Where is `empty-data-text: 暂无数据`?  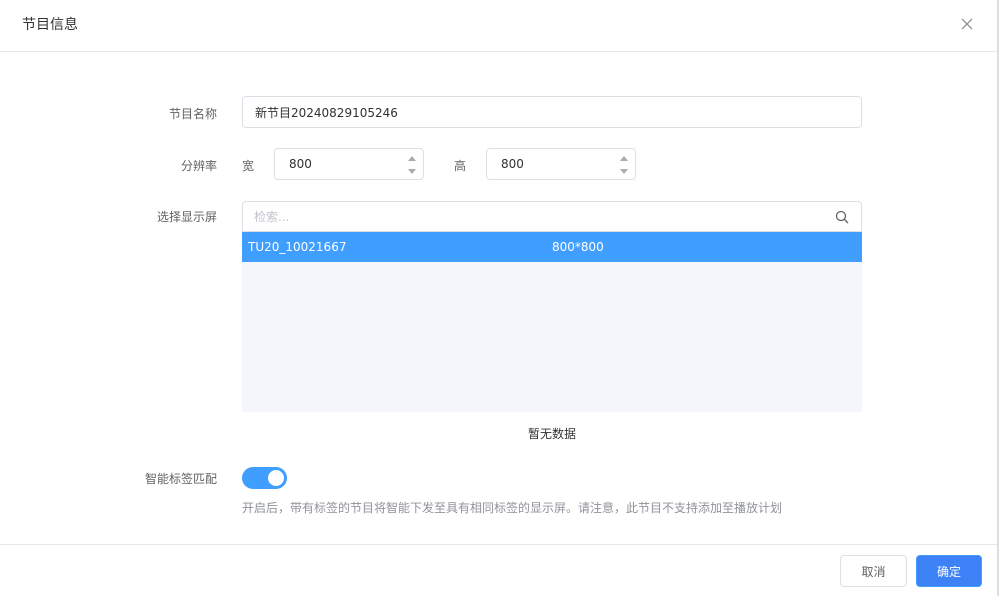
empty-data-text: 暂无数据 is located at coordinates (551, 434).